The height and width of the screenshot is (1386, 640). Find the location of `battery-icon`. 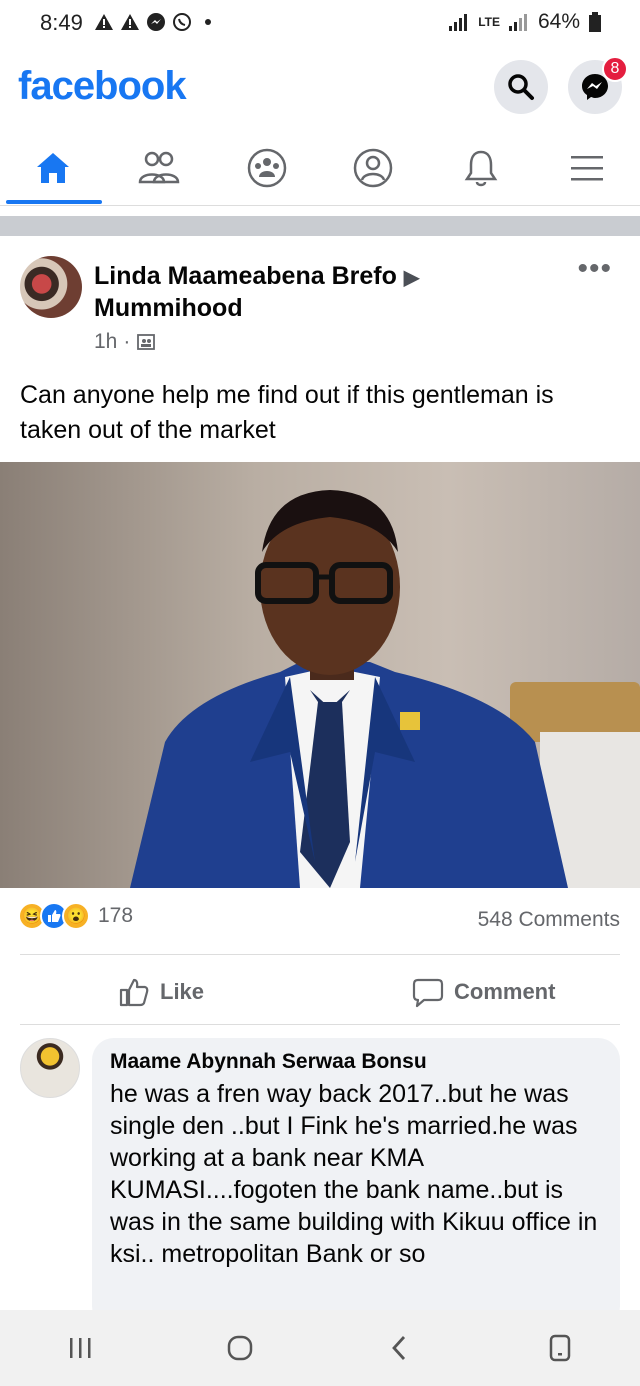

battery-icon is located at coordinates (595, 22).